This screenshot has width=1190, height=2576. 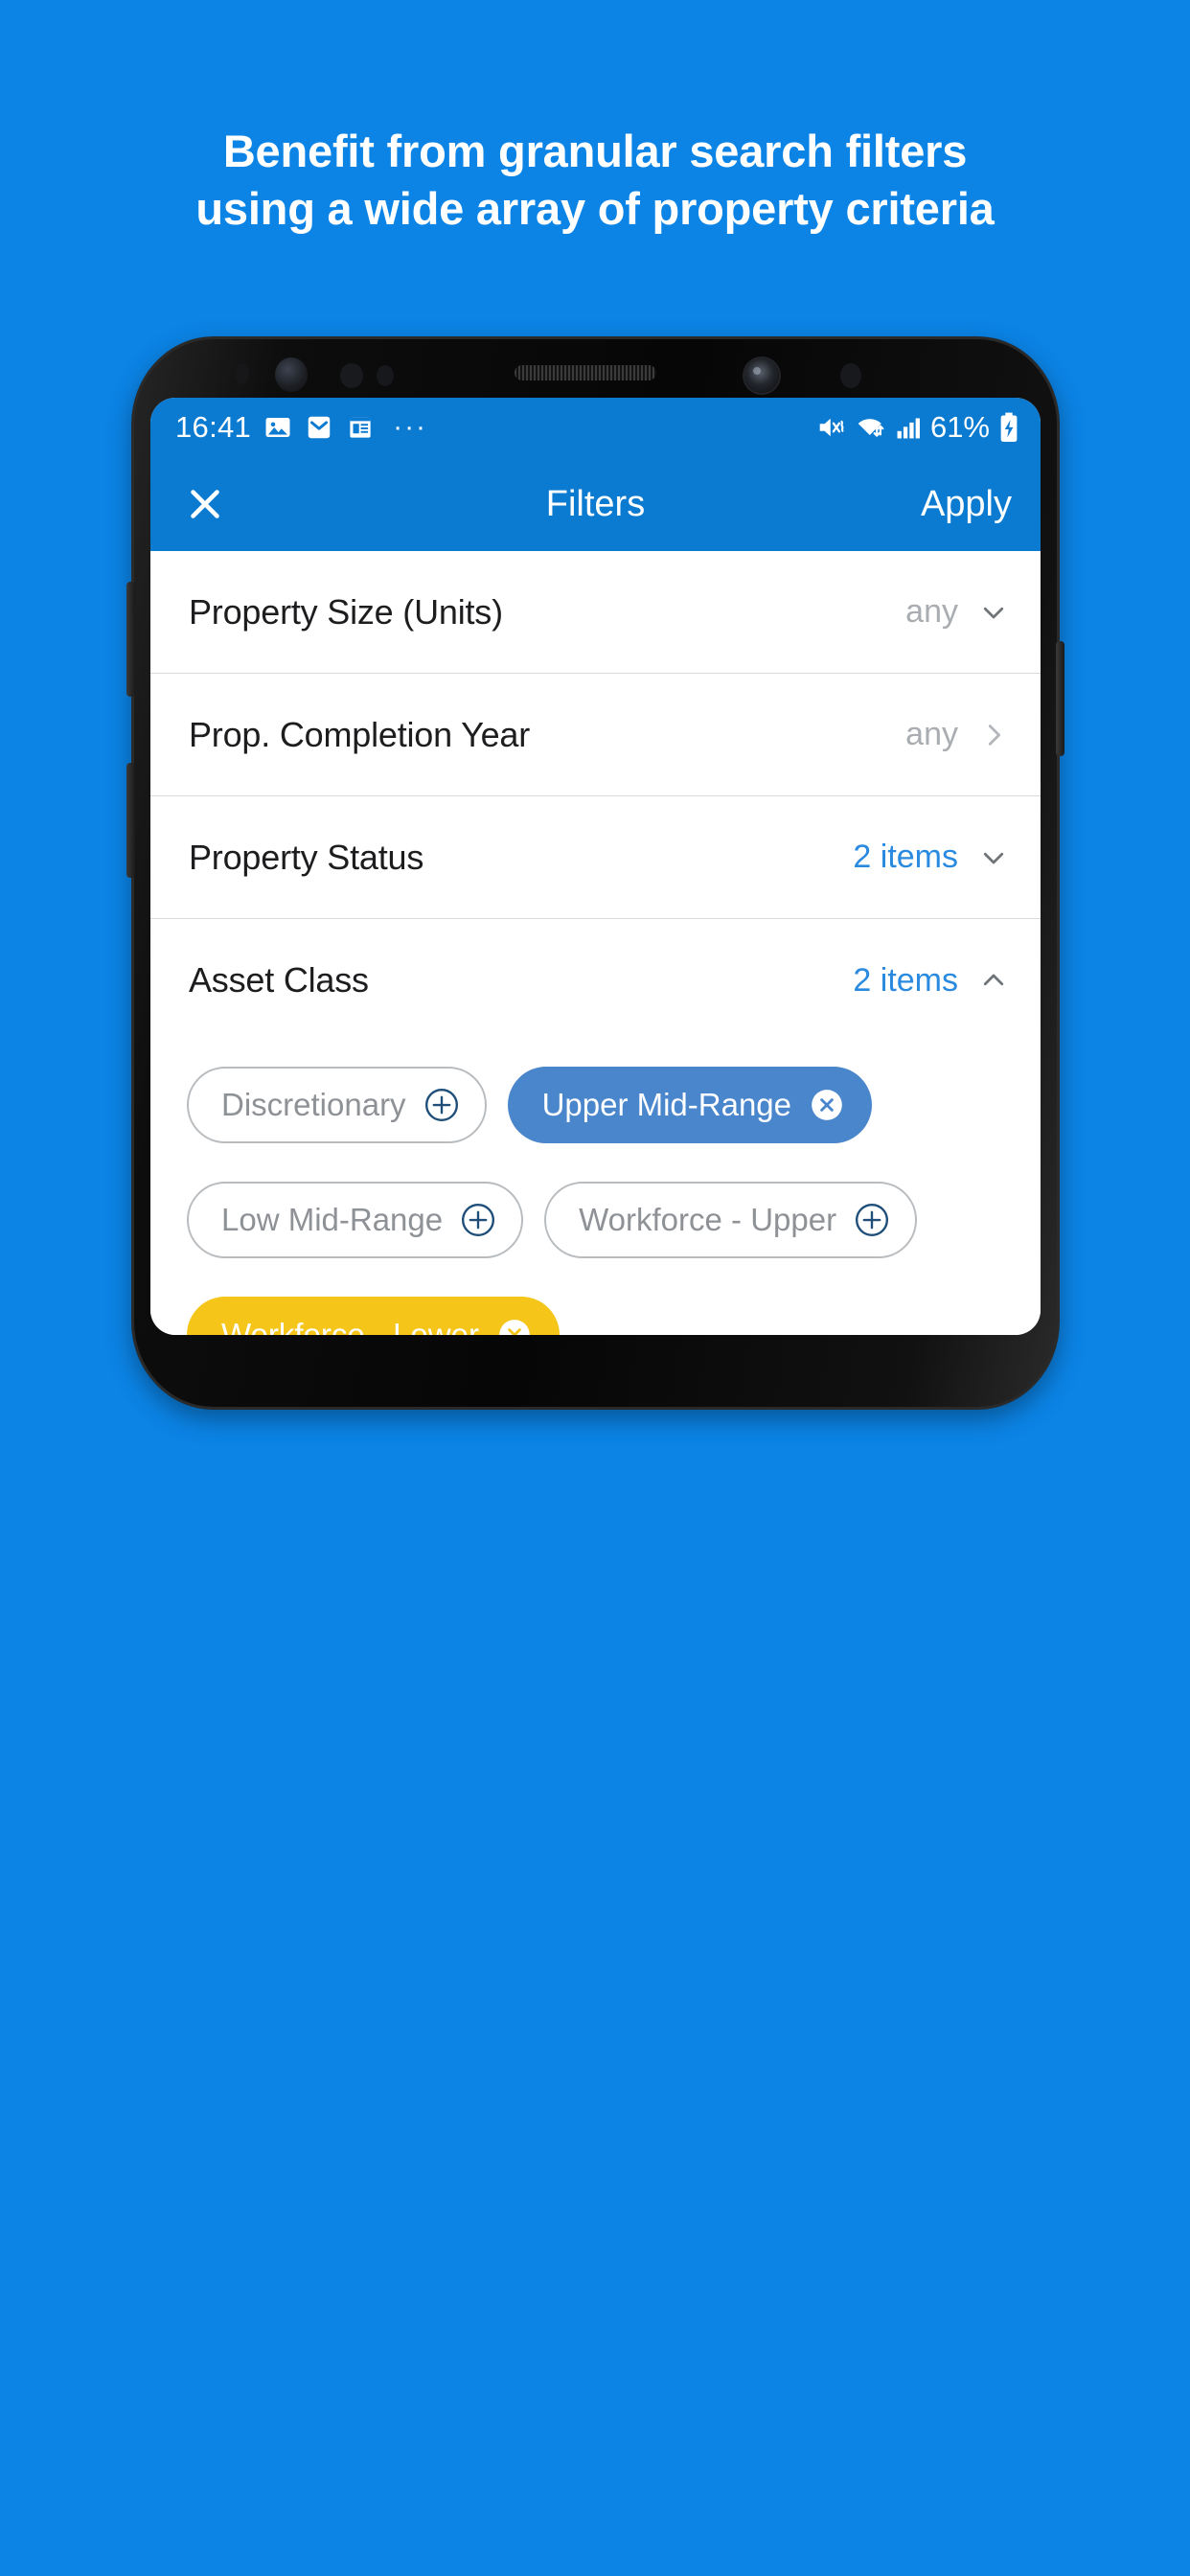 I want to click on chip-upper-mid-range: Upper Mid-Range, so click(x=690, y=1105).